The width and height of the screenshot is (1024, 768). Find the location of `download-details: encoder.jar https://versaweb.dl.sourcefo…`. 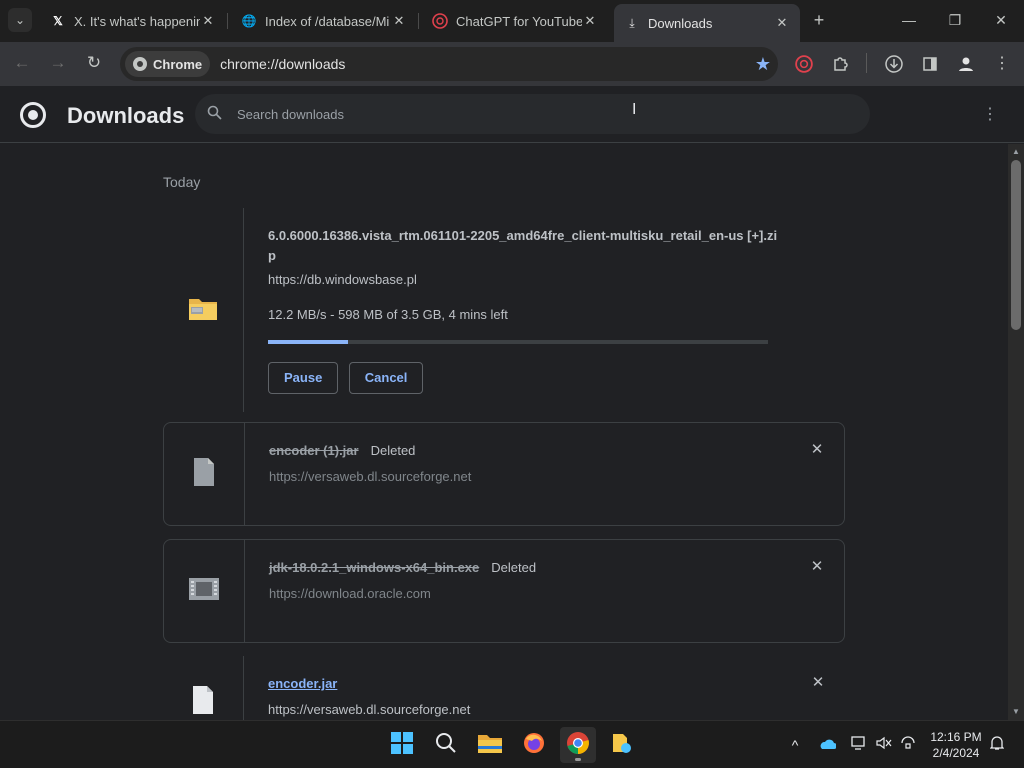

download-details: encoder.jar https://versaweb.dl.sourcefo… is located at coordinates (536, 695).